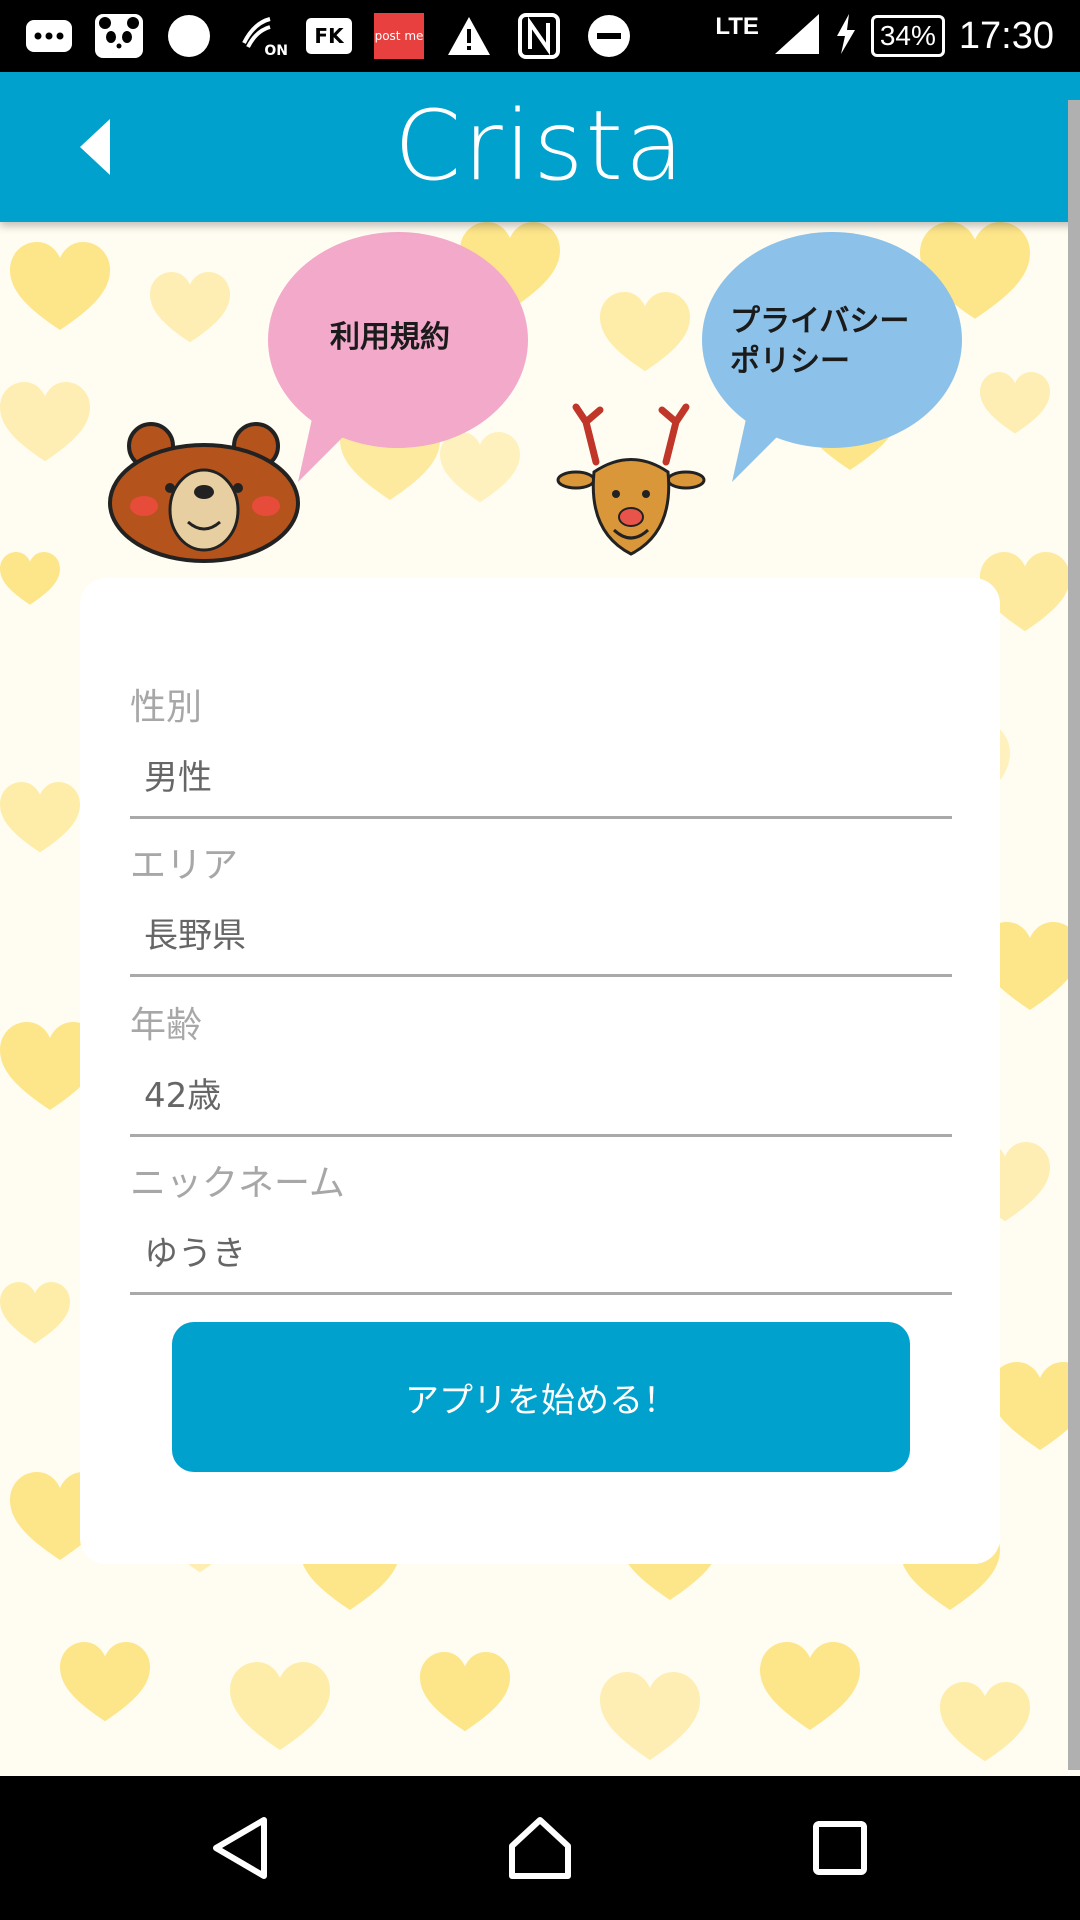 The image size is (1080, 1920). Describe the element at coordinates (390, 337) in the screenshot. I see `terms-label: 利用規約` at that location.